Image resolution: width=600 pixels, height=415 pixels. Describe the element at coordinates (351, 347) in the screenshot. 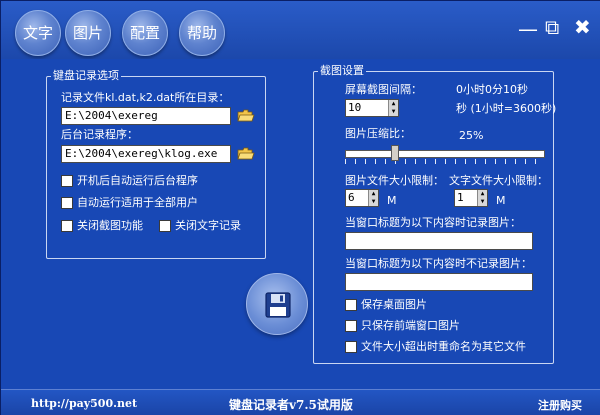

I see `rename-on-overflow-checkbox` at that location.